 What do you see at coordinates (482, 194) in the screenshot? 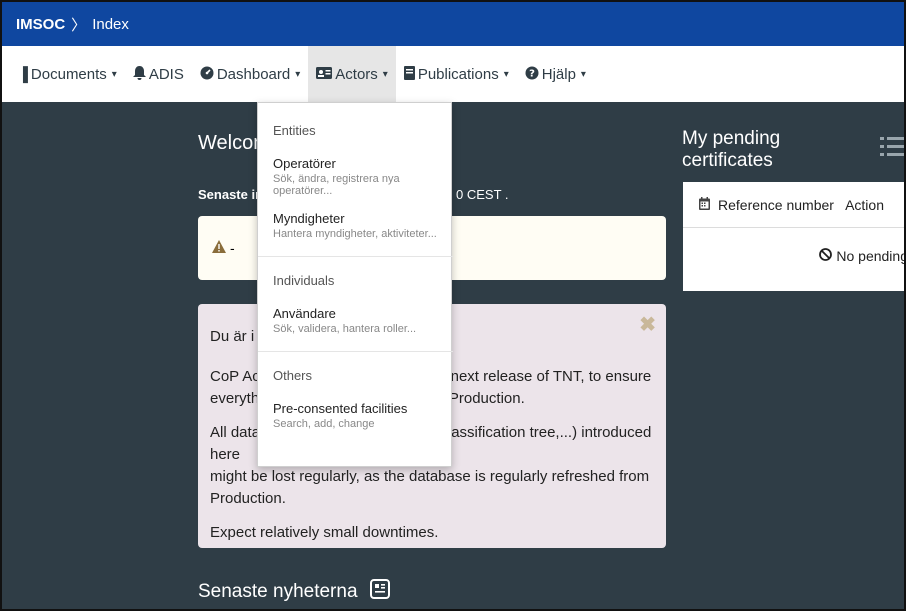
I see `last-login-value: 0 CEST .` at bounding box center [482, 194].